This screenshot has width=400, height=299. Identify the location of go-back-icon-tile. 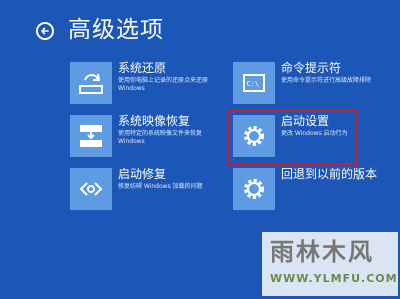
(254, 189).